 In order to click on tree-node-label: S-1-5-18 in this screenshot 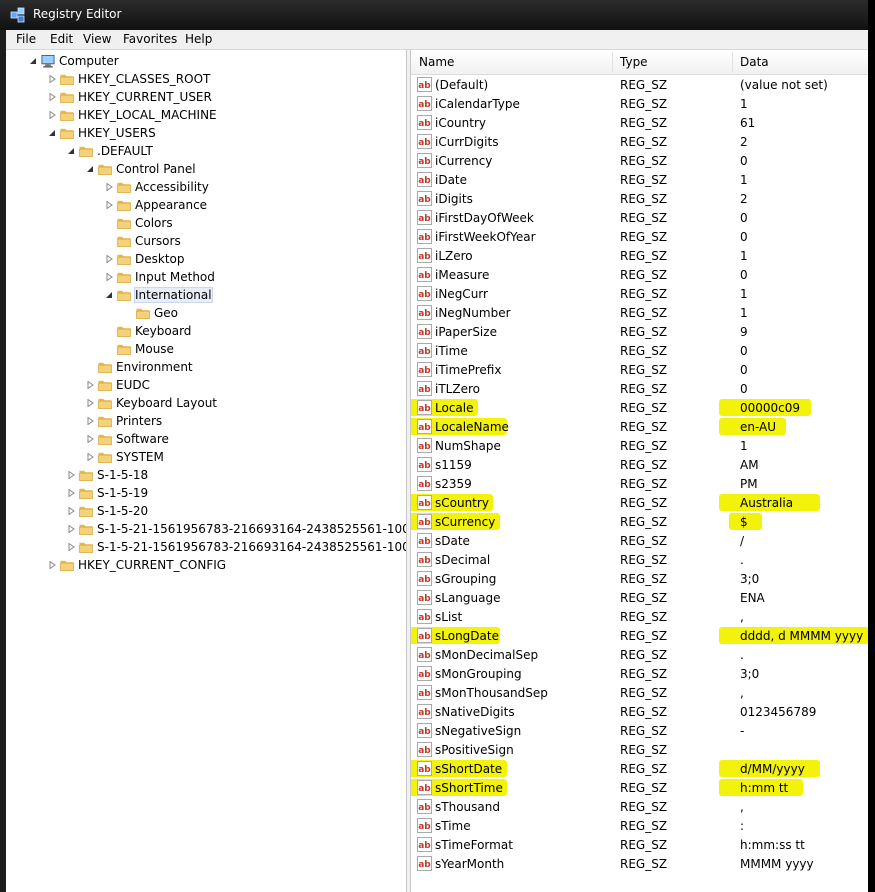, I will do `click(122, 475)`.